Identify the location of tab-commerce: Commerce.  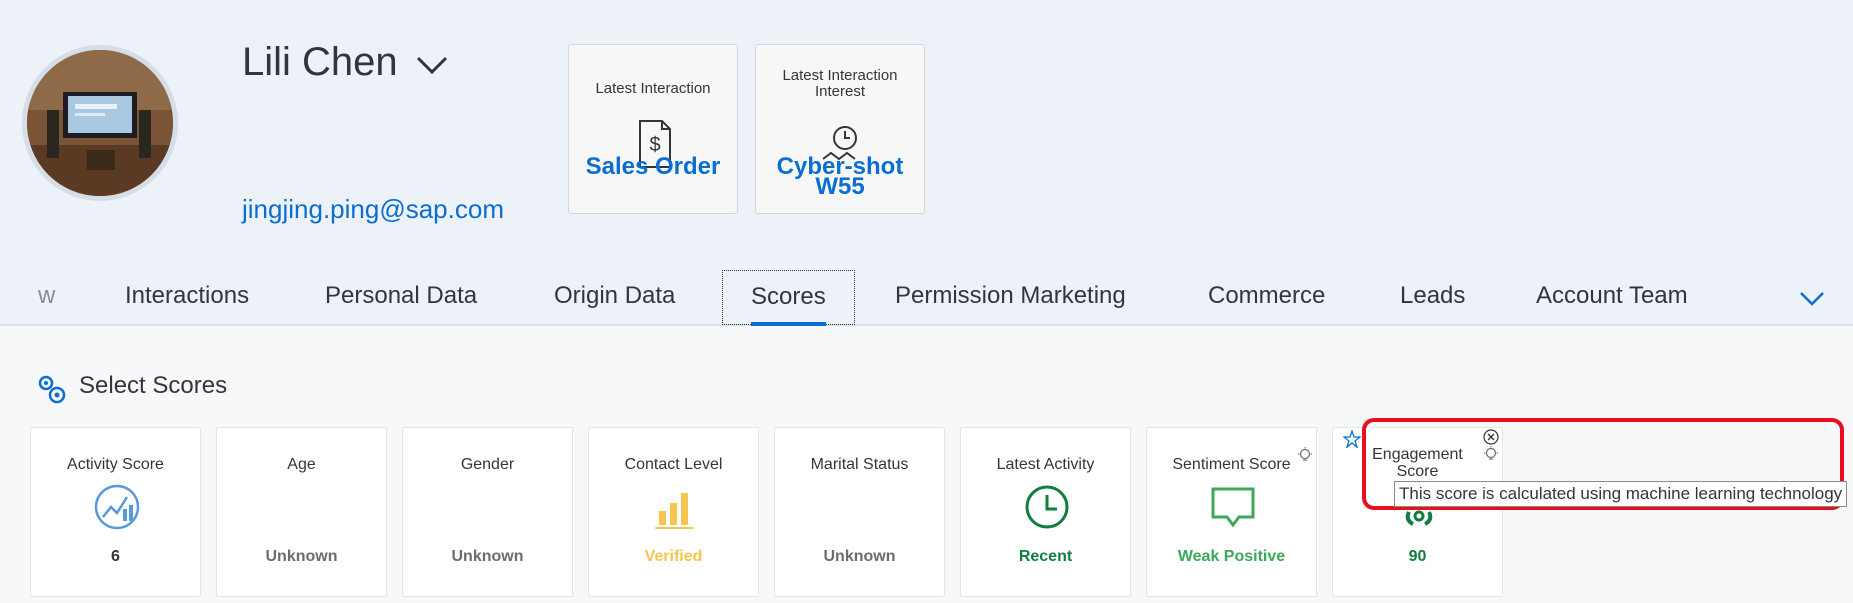
(1266, 296).